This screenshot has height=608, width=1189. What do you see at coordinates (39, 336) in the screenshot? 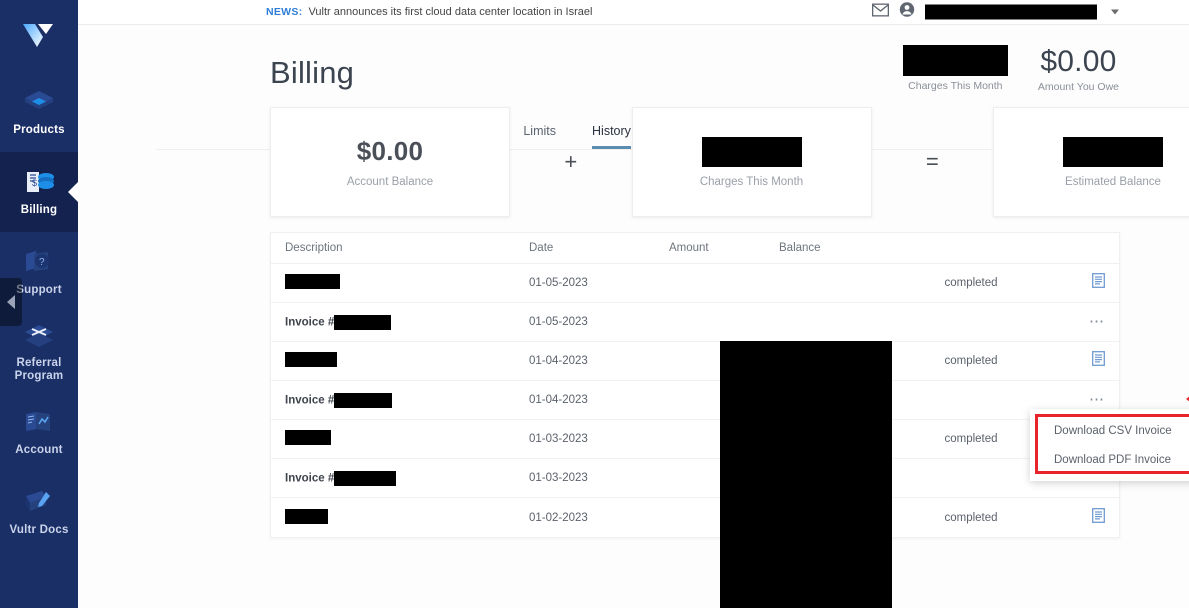
I see `referral-share-icon` at bounding box center [39, 336].